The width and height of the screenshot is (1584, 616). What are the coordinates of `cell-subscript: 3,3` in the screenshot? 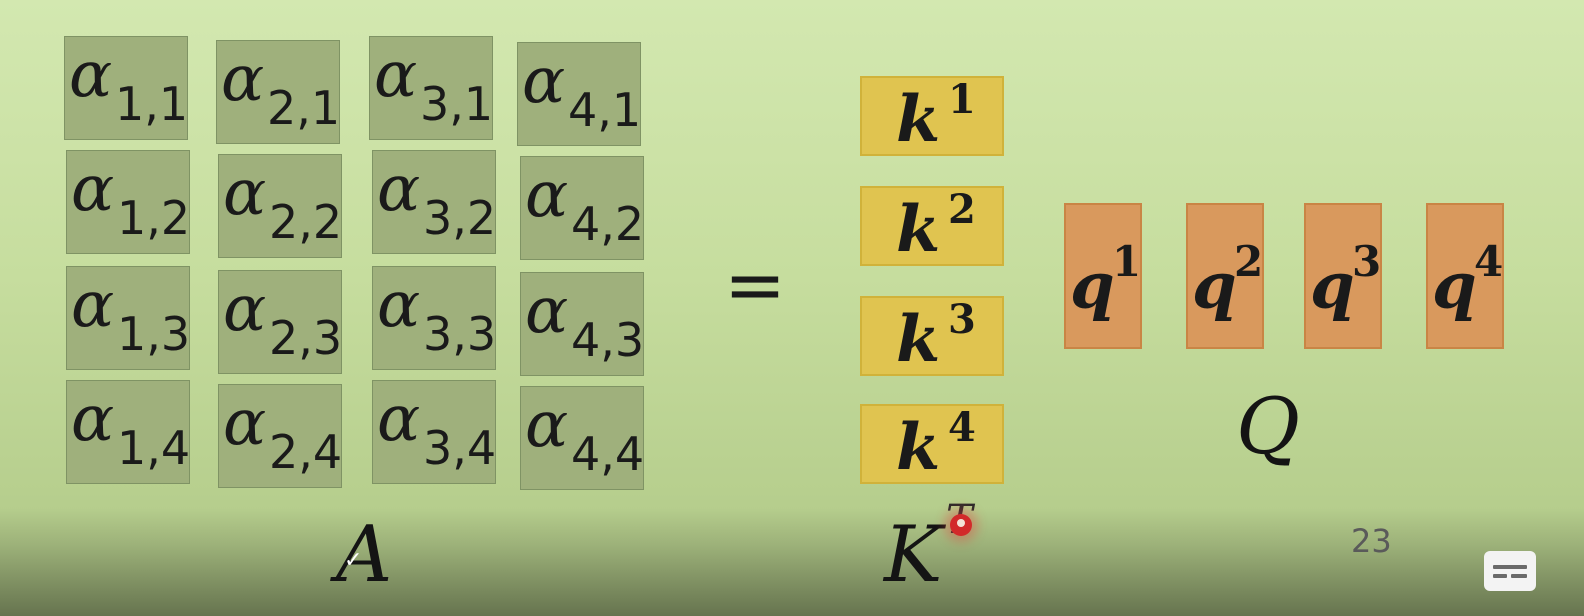 It's located at (460, 334).